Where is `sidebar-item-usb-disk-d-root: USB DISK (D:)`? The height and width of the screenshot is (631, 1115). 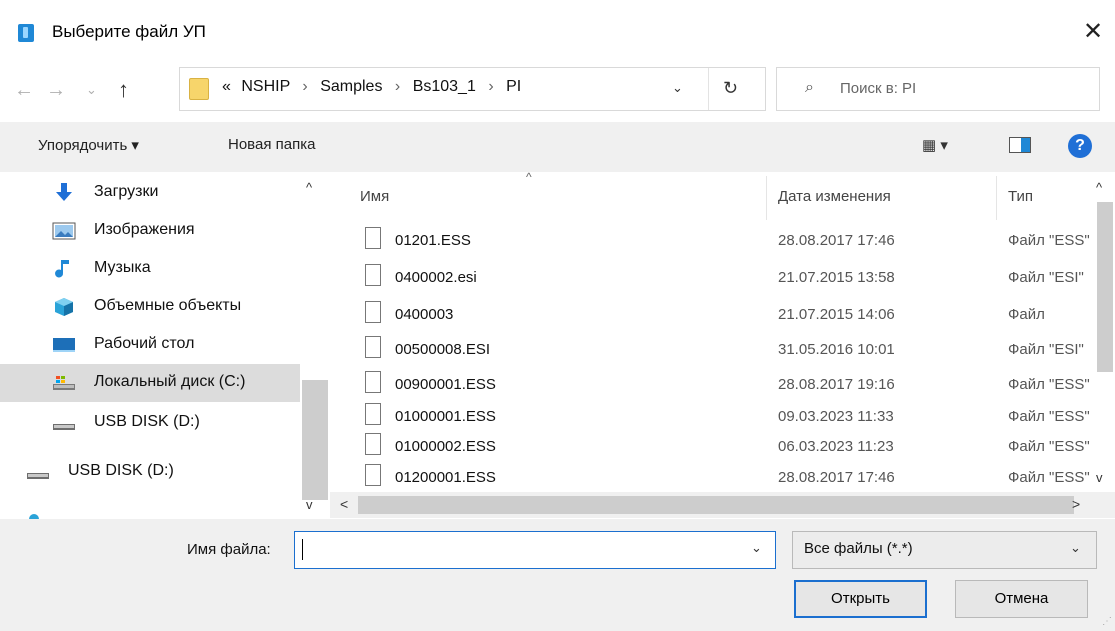 sidebar-item-usb-disk-d-root: USB DISK (D:) is located at coordinates (150, 472).